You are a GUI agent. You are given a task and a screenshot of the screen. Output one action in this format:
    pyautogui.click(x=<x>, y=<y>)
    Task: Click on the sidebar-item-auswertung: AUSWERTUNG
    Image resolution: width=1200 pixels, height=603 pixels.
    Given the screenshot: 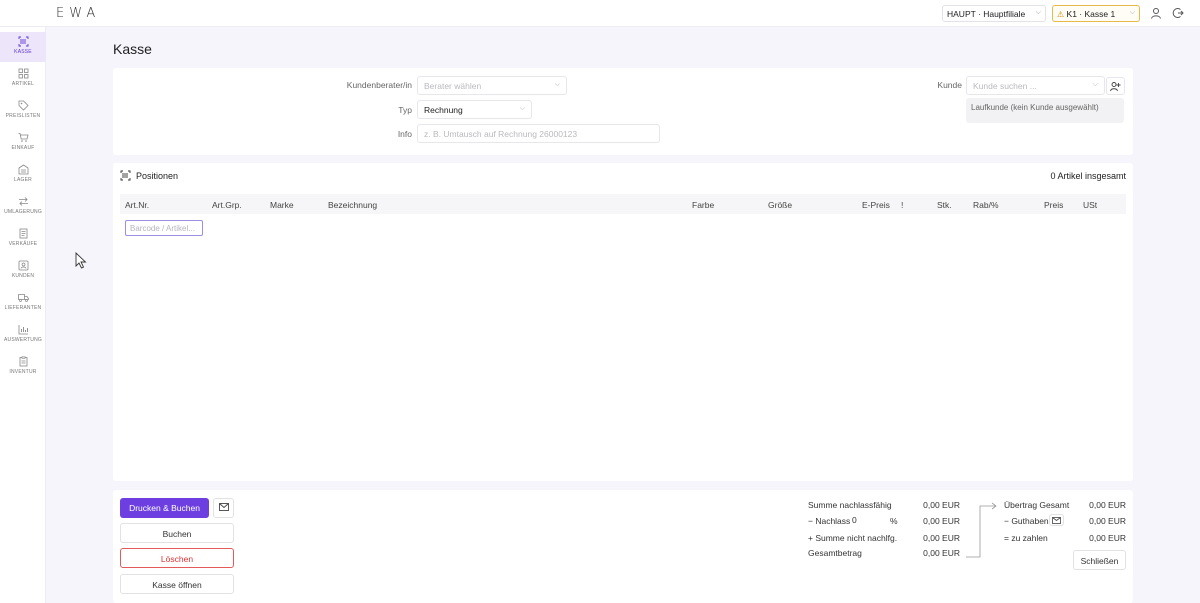 What is the action you would take?
    pyautogui.click(x=23, y=335)
    